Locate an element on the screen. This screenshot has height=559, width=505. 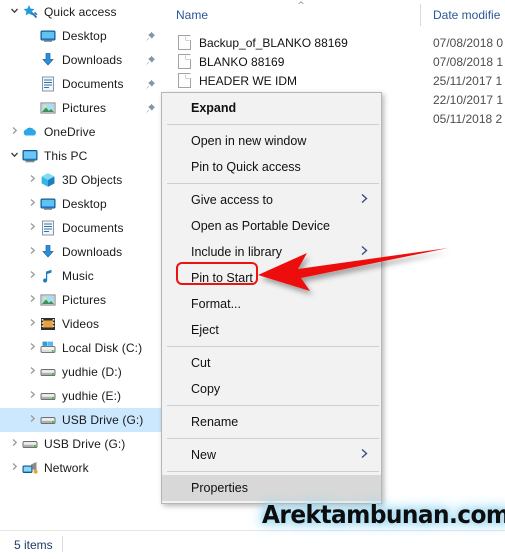
menu-item-label: Properties is located at coordinates (219, 488).